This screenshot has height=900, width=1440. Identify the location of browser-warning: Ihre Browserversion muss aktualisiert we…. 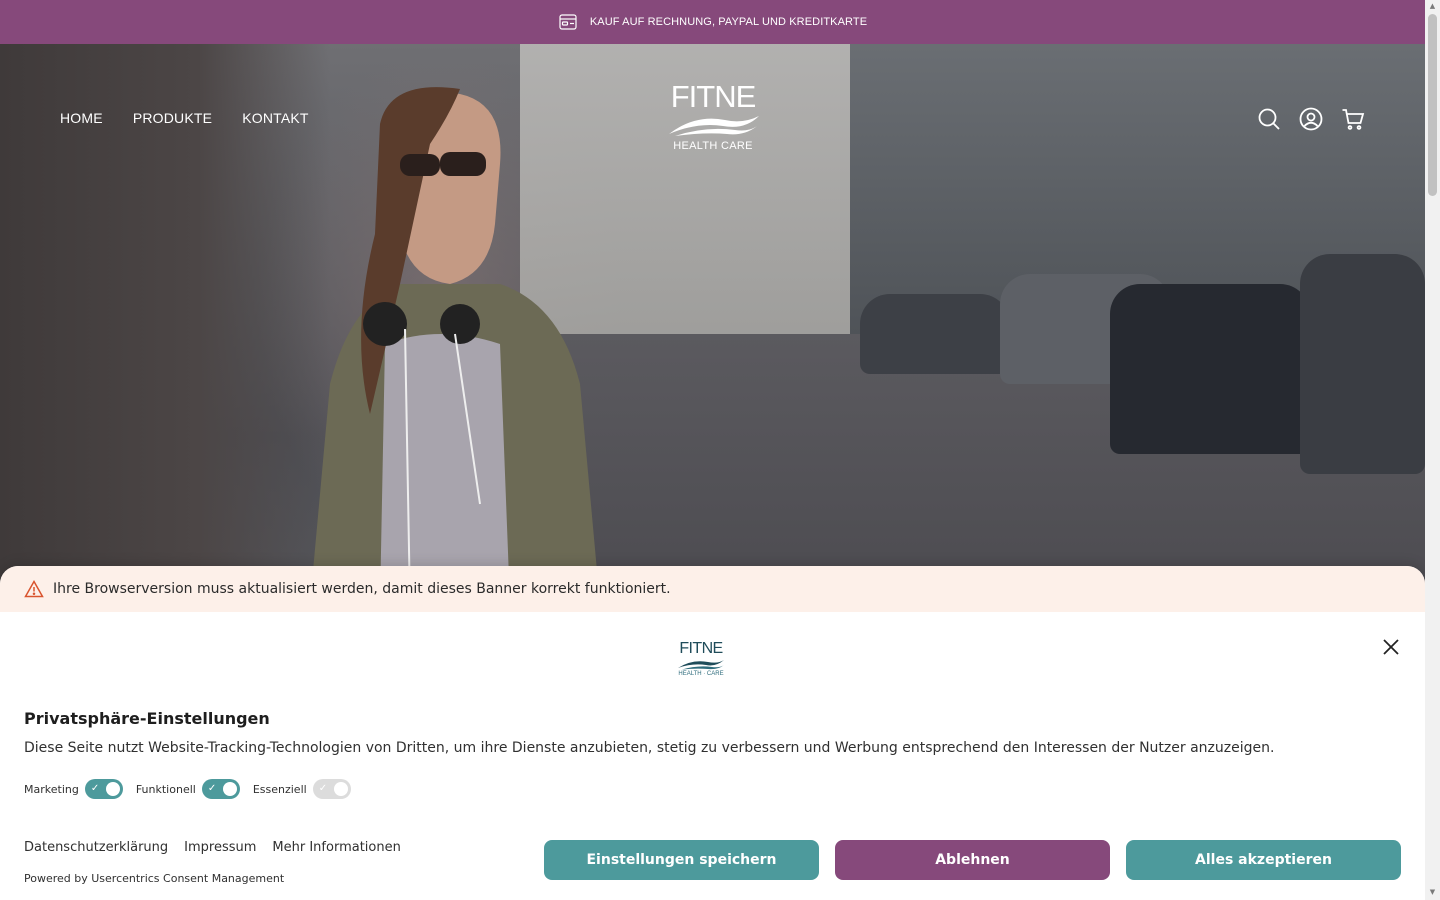
(712, 589).